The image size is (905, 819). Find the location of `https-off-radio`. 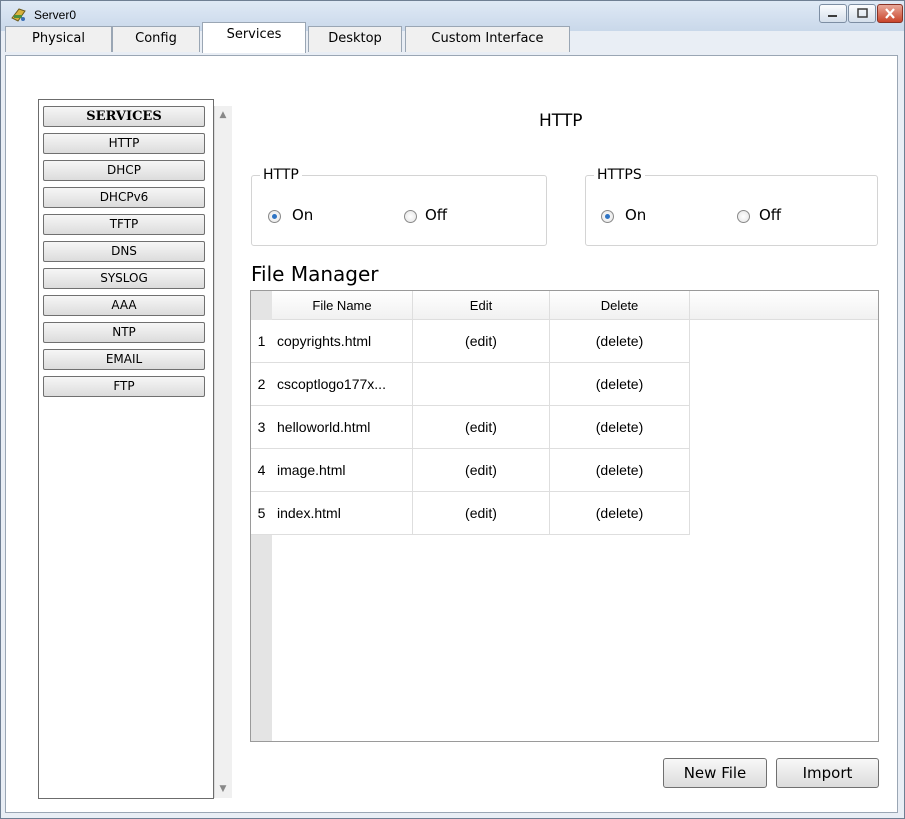

https-off-radio is located at coordinates (743, 216).